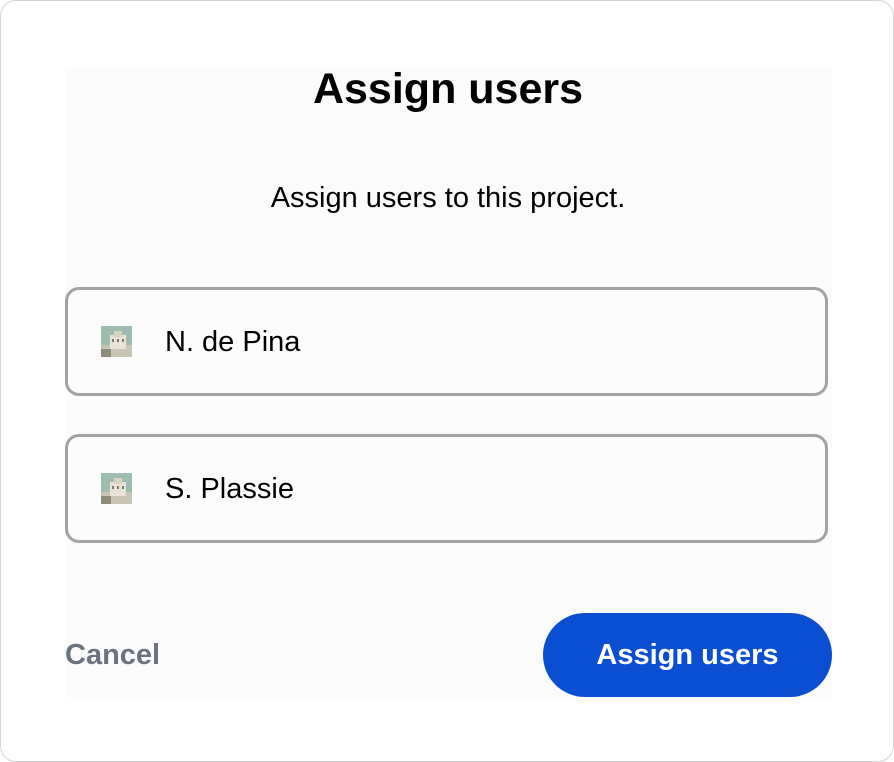  Describe the element at coordinates (112, 655) in the screenshot. I see `cancel-button: Cancel` at that location.